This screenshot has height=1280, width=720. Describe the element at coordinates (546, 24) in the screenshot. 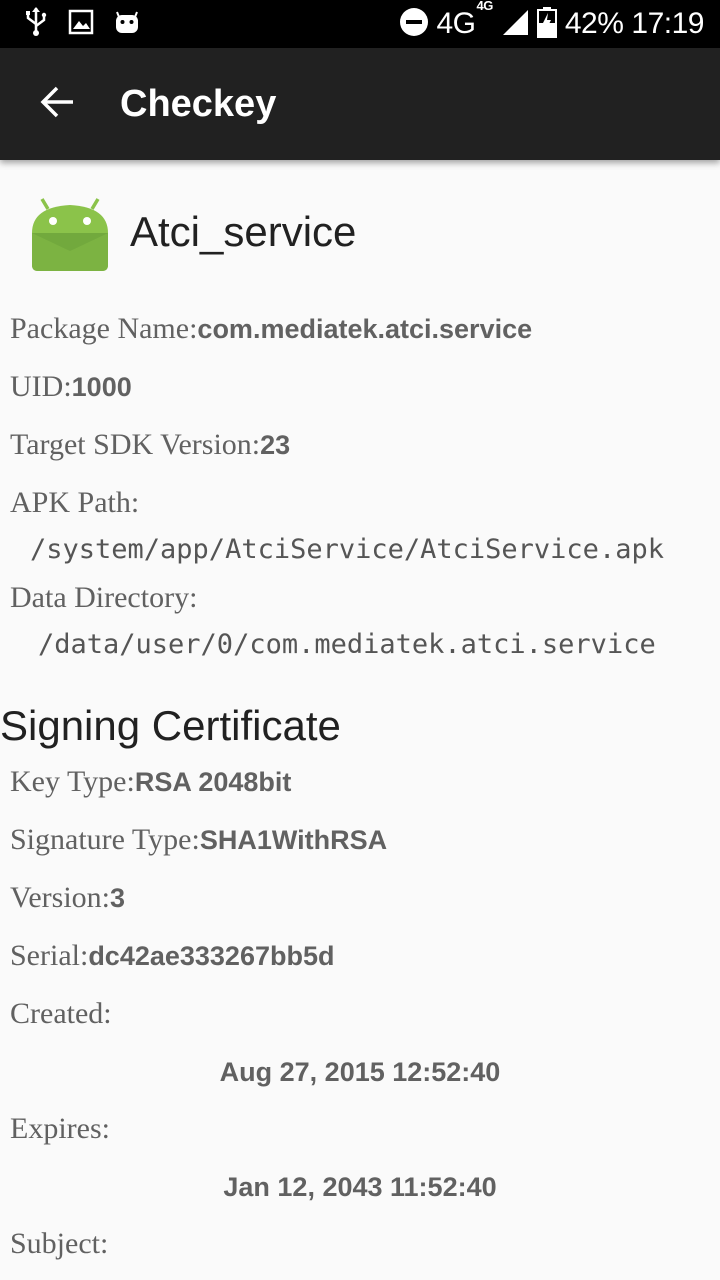

I see `battery-icon` at that location.